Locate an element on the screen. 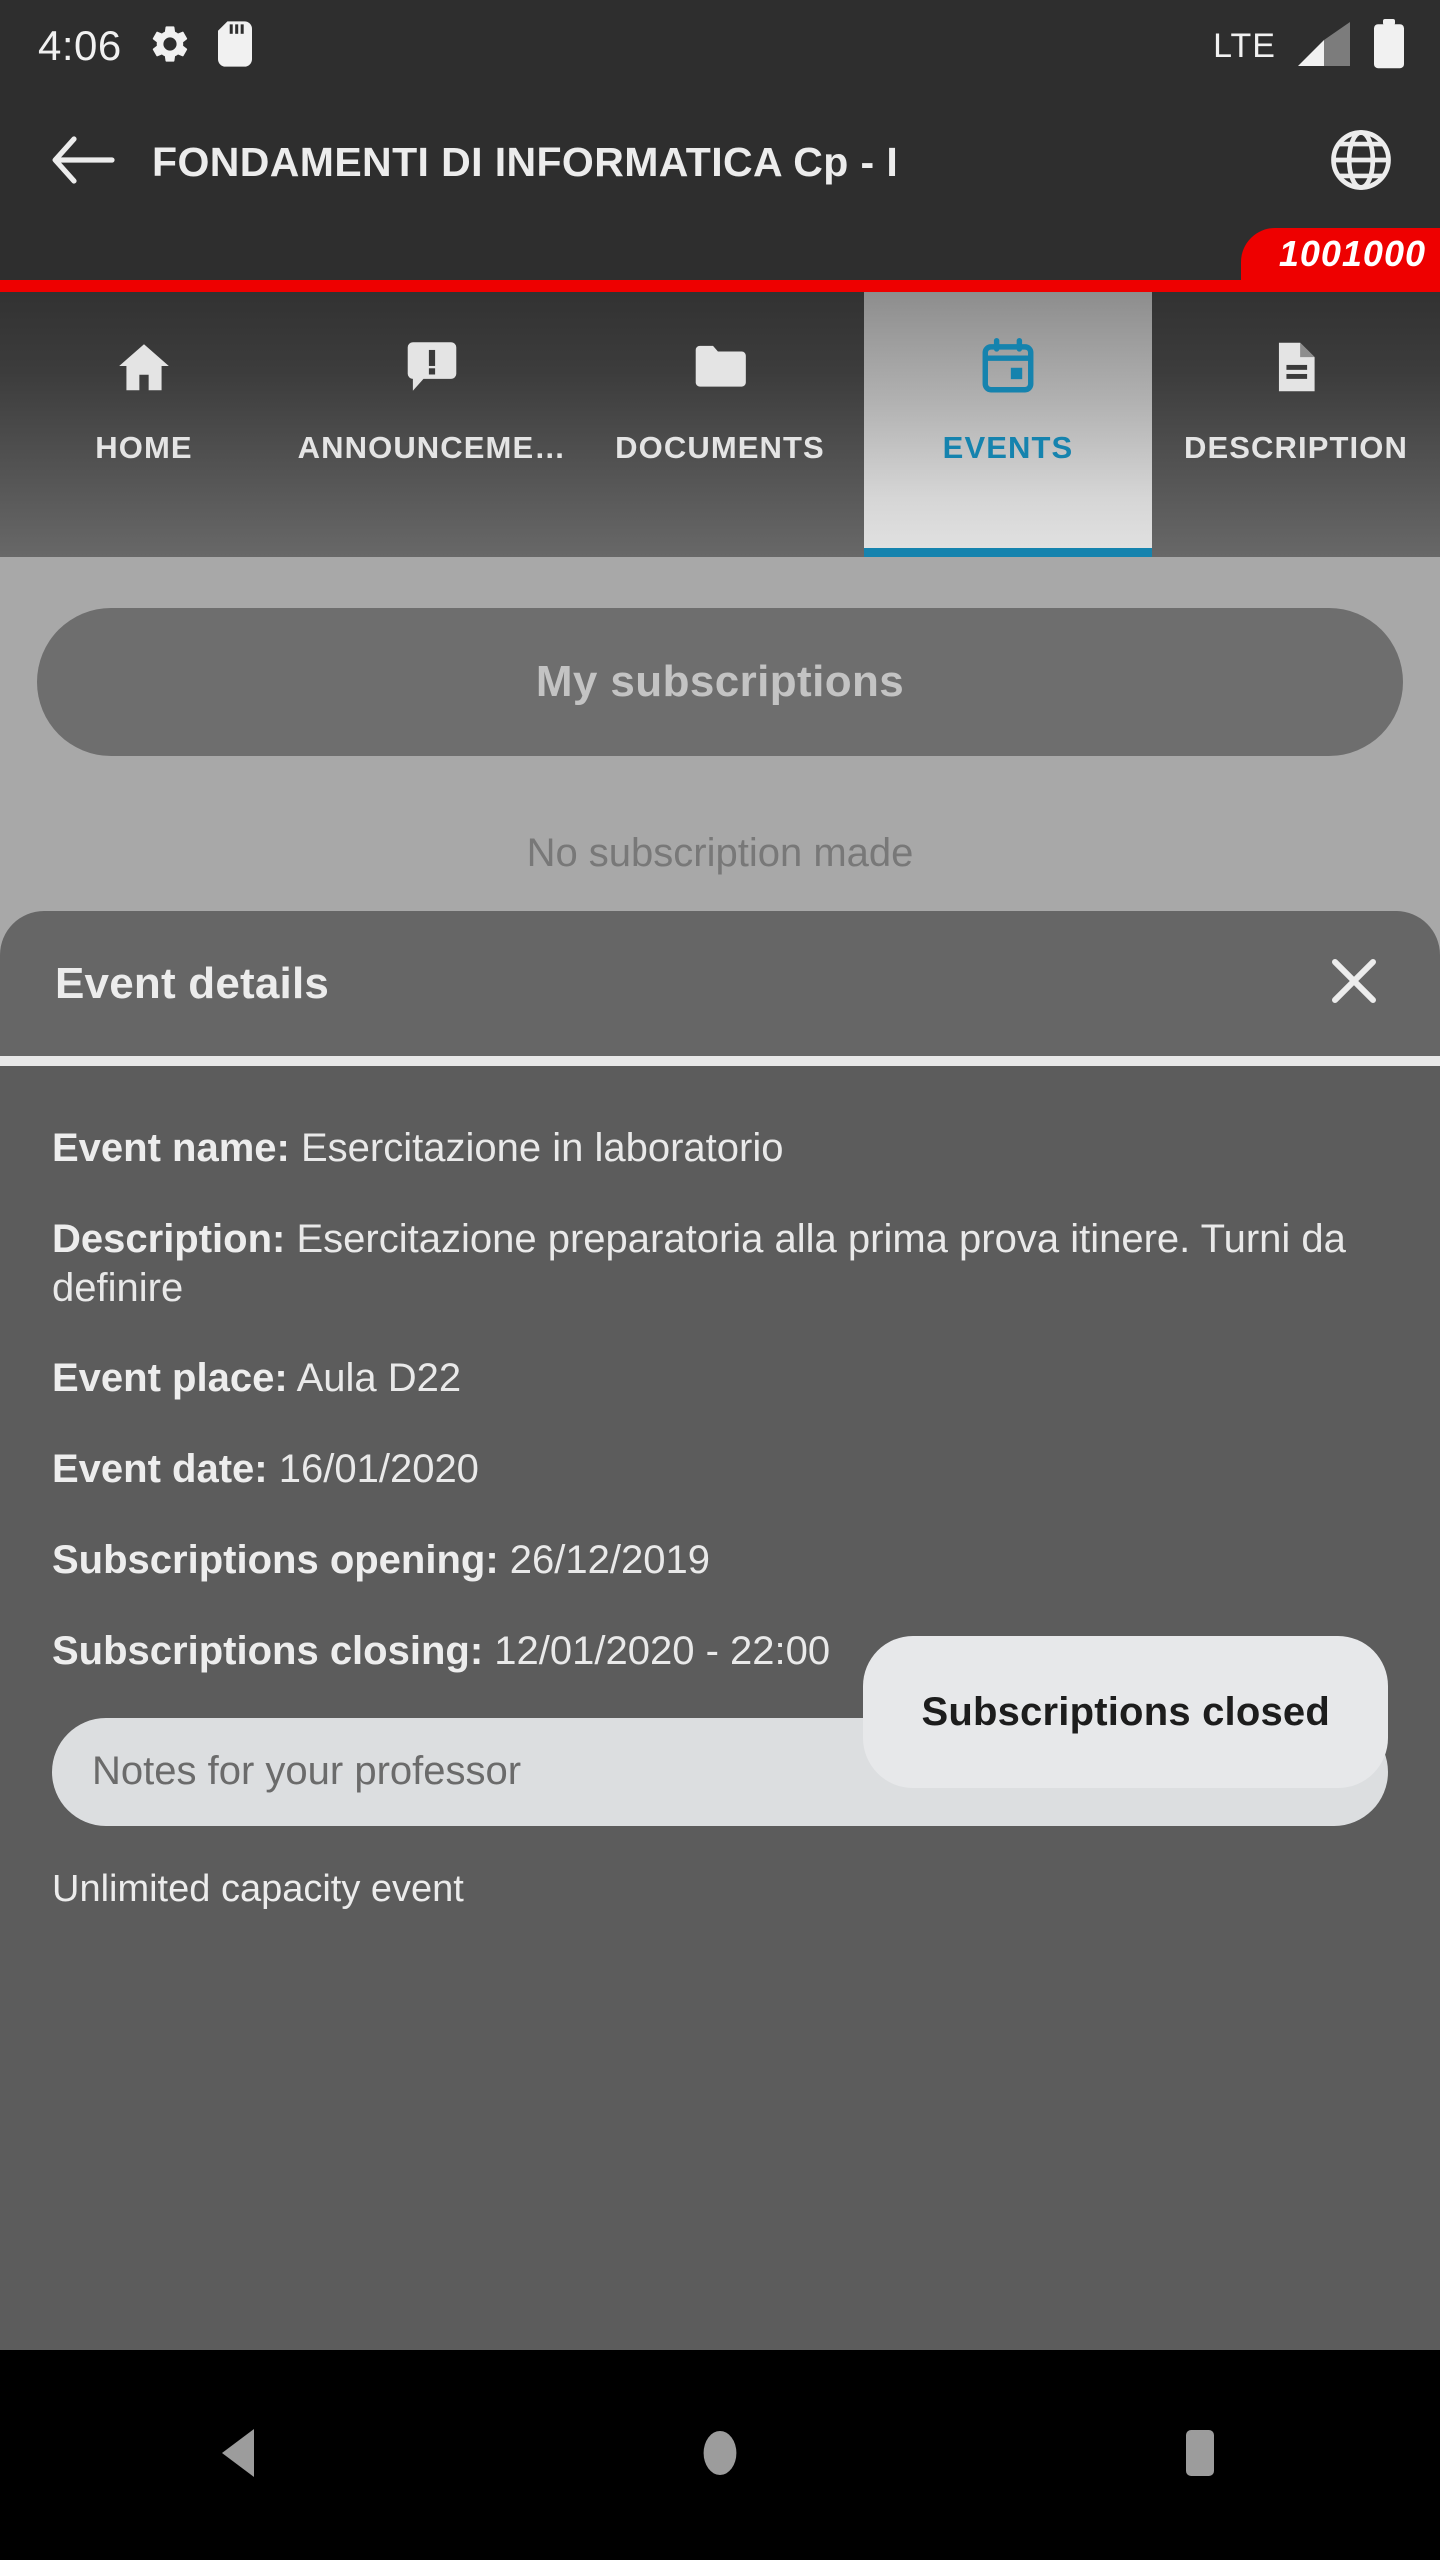 This screenshot has width=1440, height=2560. tab-label-events: EVENTS is located at coordinates (1008, 447).